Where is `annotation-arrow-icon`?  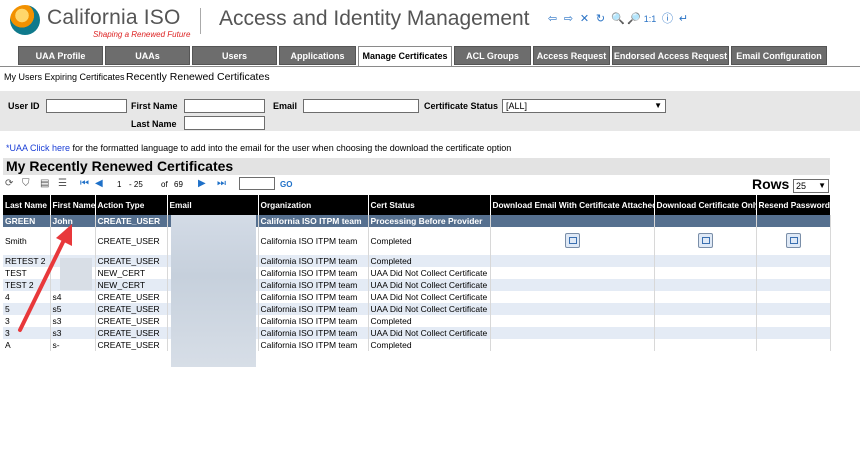 annotation-arrow-icon is located at coordinates (45, 278).